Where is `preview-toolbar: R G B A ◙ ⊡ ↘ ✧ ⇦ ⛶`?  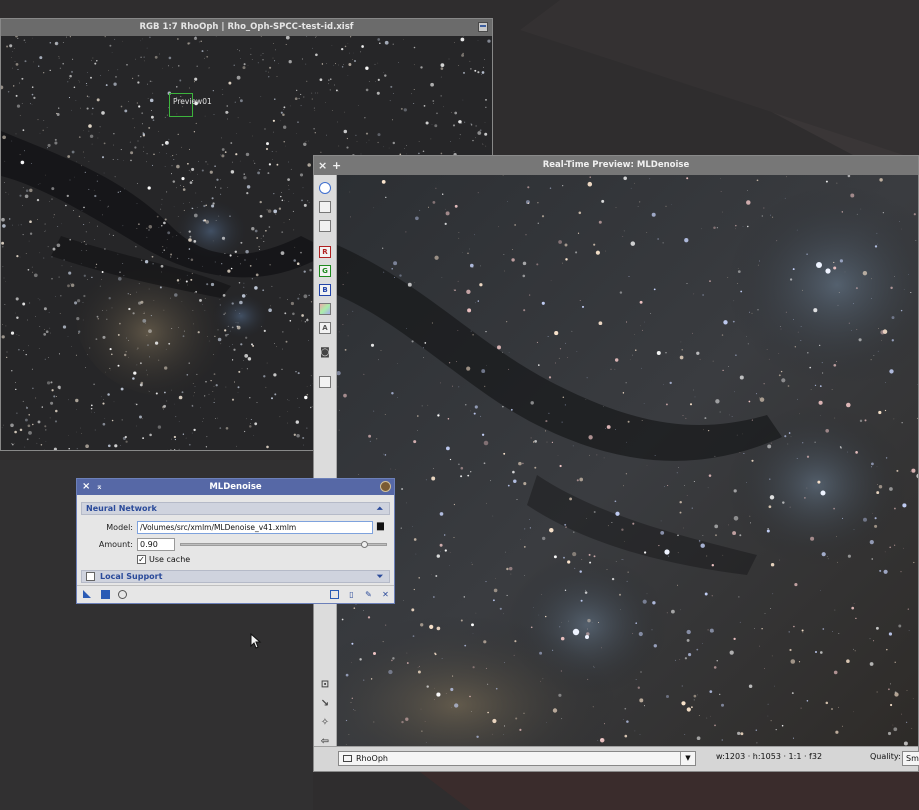 preview-toolbar: R G B A ◙ ⊡ ↘ ✧ ⇦ ⛶ is located at coordinates (325, 470).